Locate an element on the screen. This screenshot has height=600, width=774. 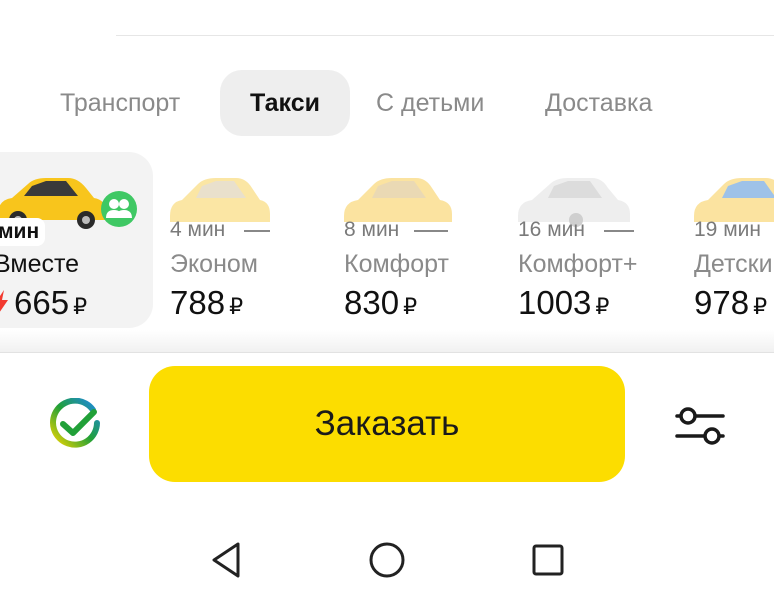
tab-taxi: Такси is located at coordinates (285, 103).